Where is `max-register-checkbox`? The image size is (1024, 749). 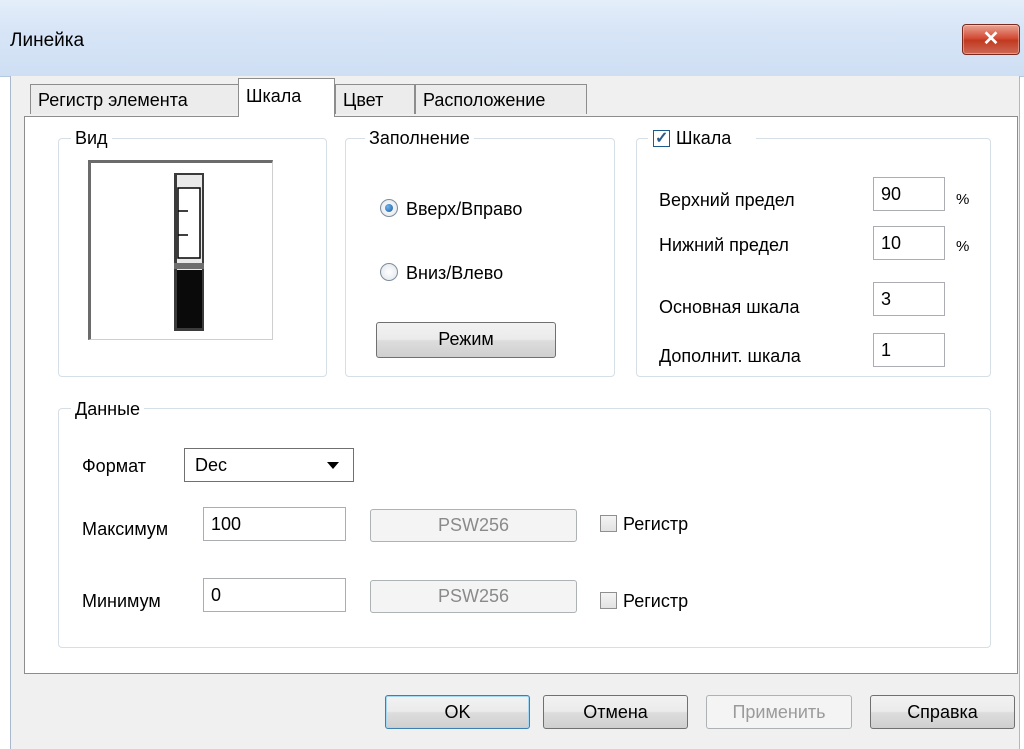
max-register-checkbox is located at coordinates (608, 523).